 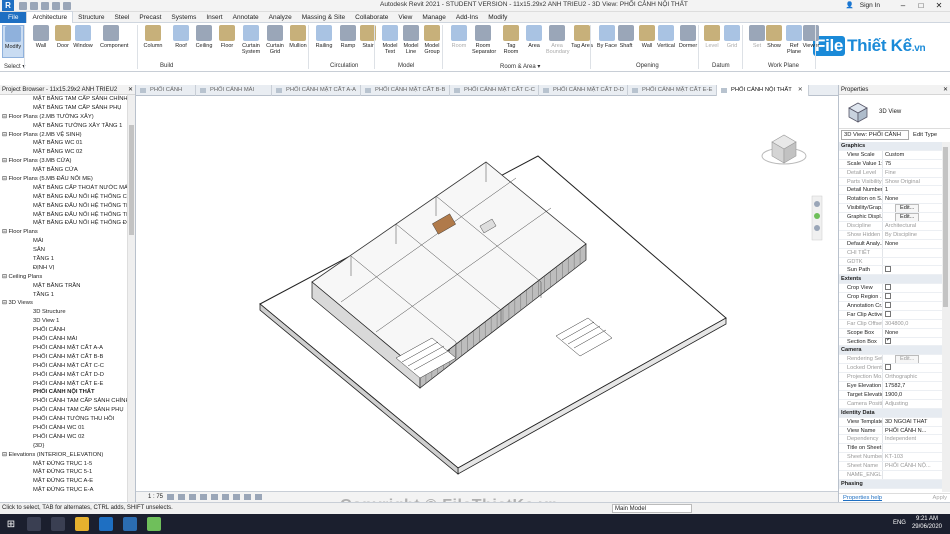 What do you see at coordinates (870, 5) in the screenshot?
I see `sign-in-link: Sign In` at bounding box center [870, 5].